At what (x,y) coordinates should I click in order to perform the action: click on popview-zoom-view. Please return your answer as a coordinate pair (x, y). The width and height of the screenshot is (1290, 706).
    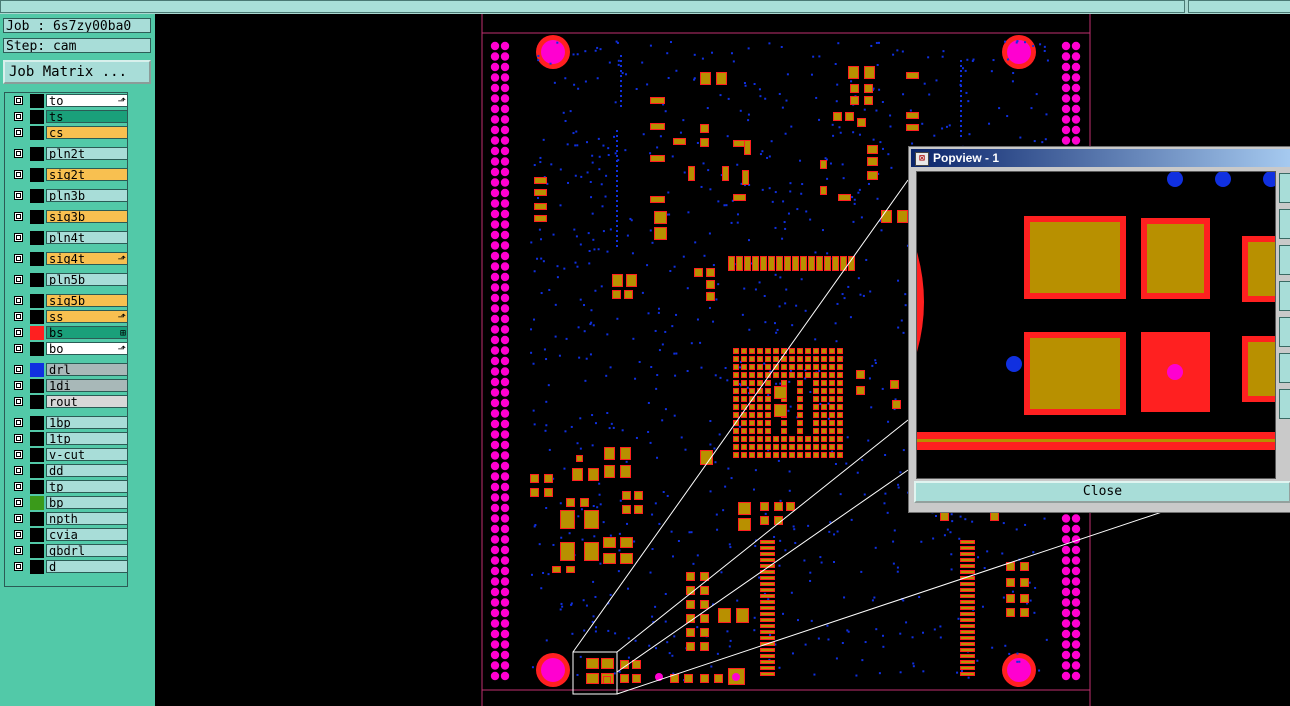
    Looking at the image, I should click on (1096, 325).